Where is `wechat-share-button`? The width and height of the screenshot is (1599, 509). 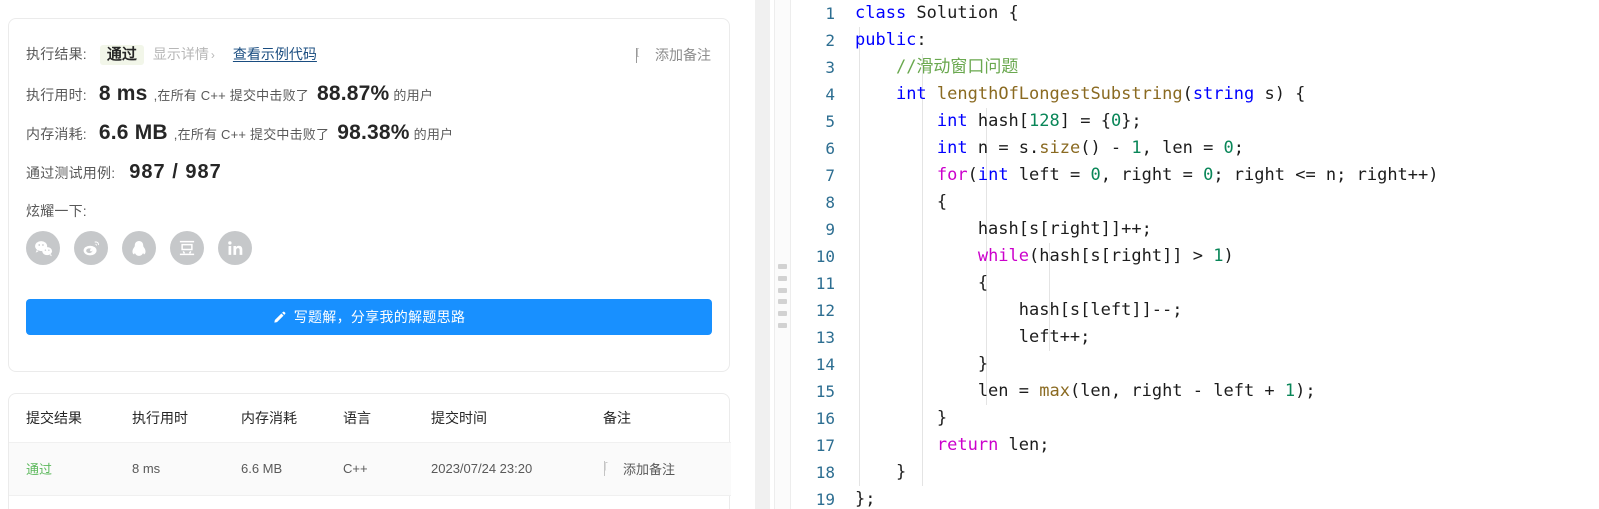 wechat-share-button is located at coordinates (43, 248).